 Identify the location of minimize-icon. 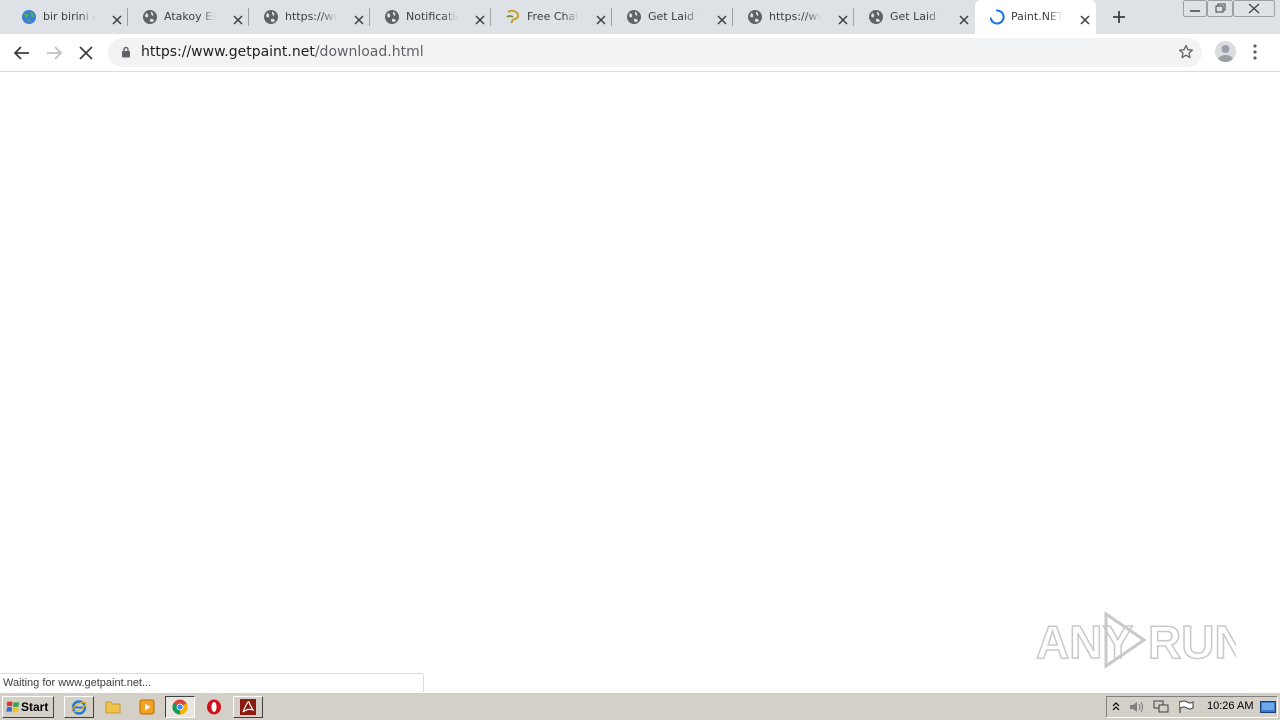
(1195, 8).